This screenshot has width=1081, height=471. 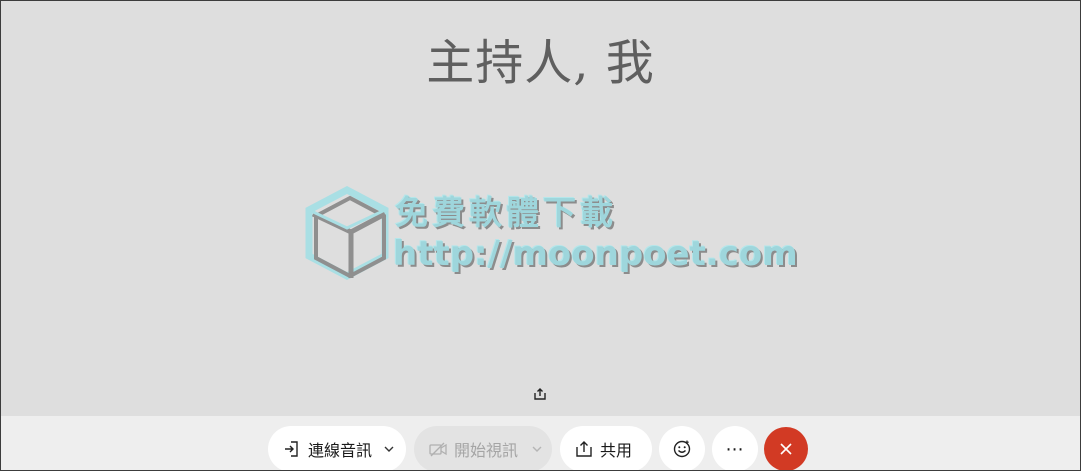 I want to click on smiley-icon, so click(x=682, y=449).